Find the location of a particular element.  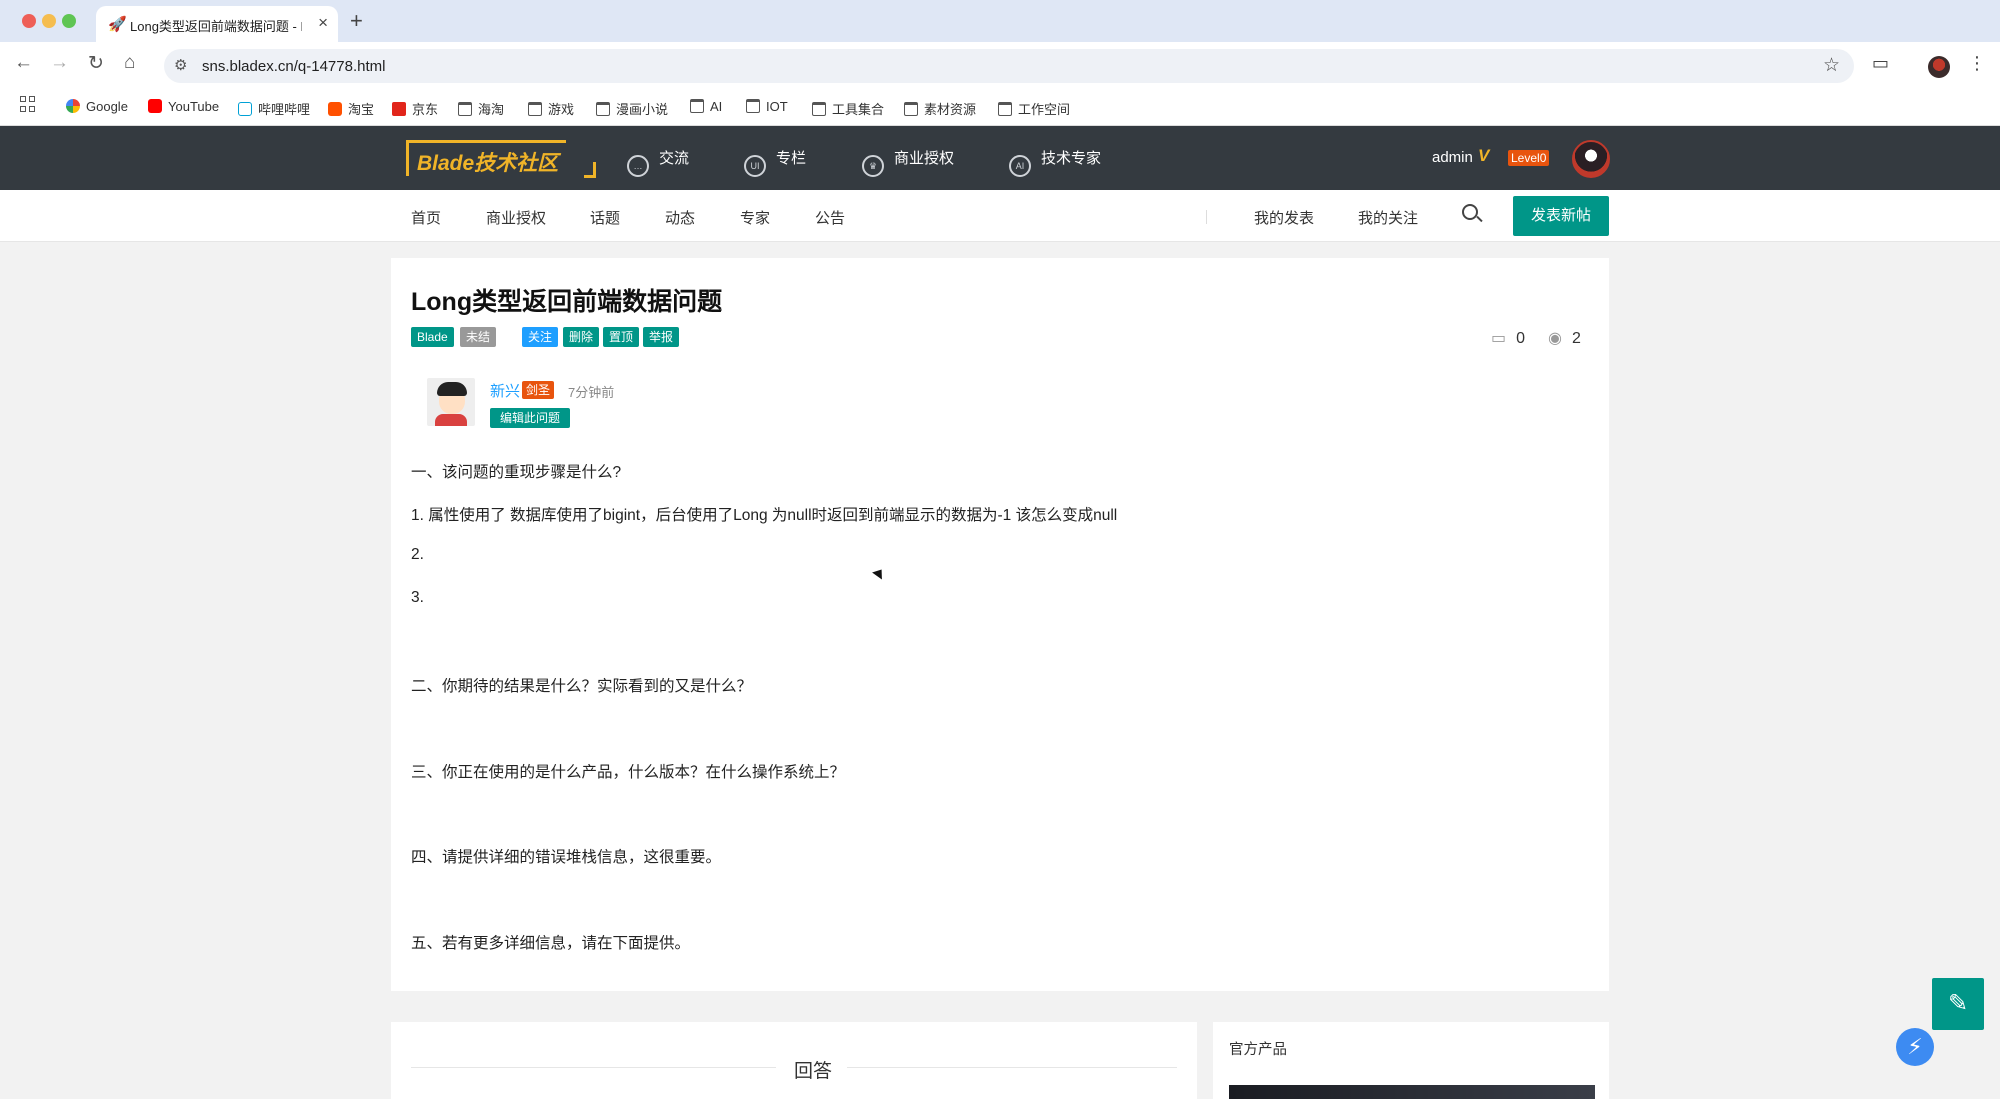

level-badge: Level0 is located at coordinates (1529, 158).